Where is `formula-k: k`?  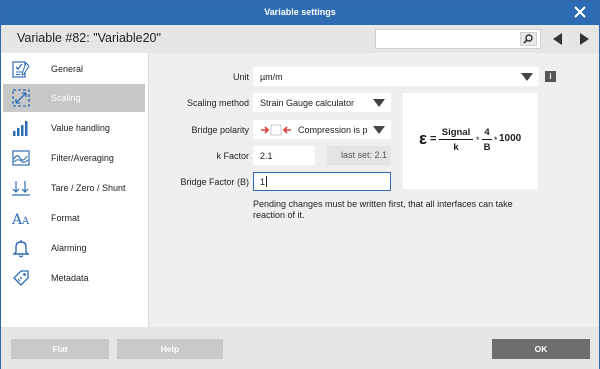 formula-k: k is located at coordinates (456, 147).